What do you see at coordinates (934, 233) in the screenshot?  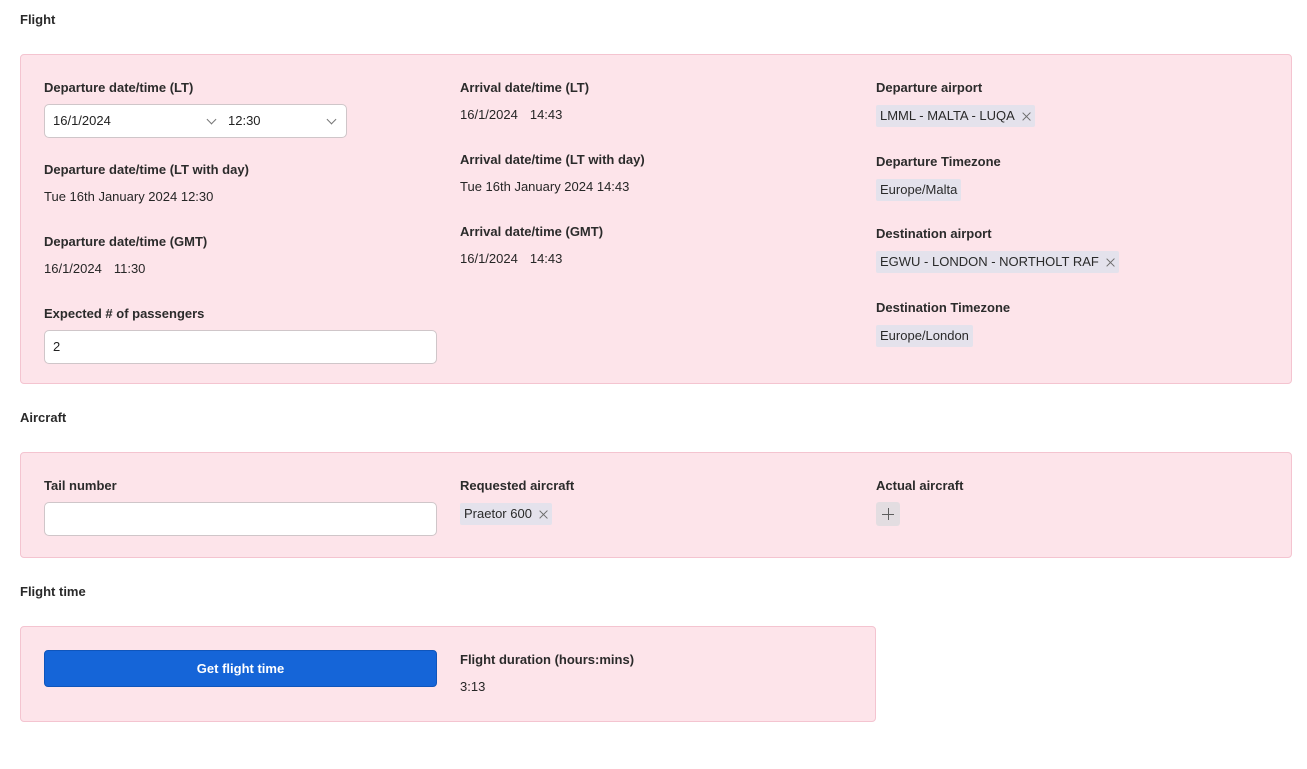 I see `destination-airport-label: Destination airport` at bounding box center [934, 233].